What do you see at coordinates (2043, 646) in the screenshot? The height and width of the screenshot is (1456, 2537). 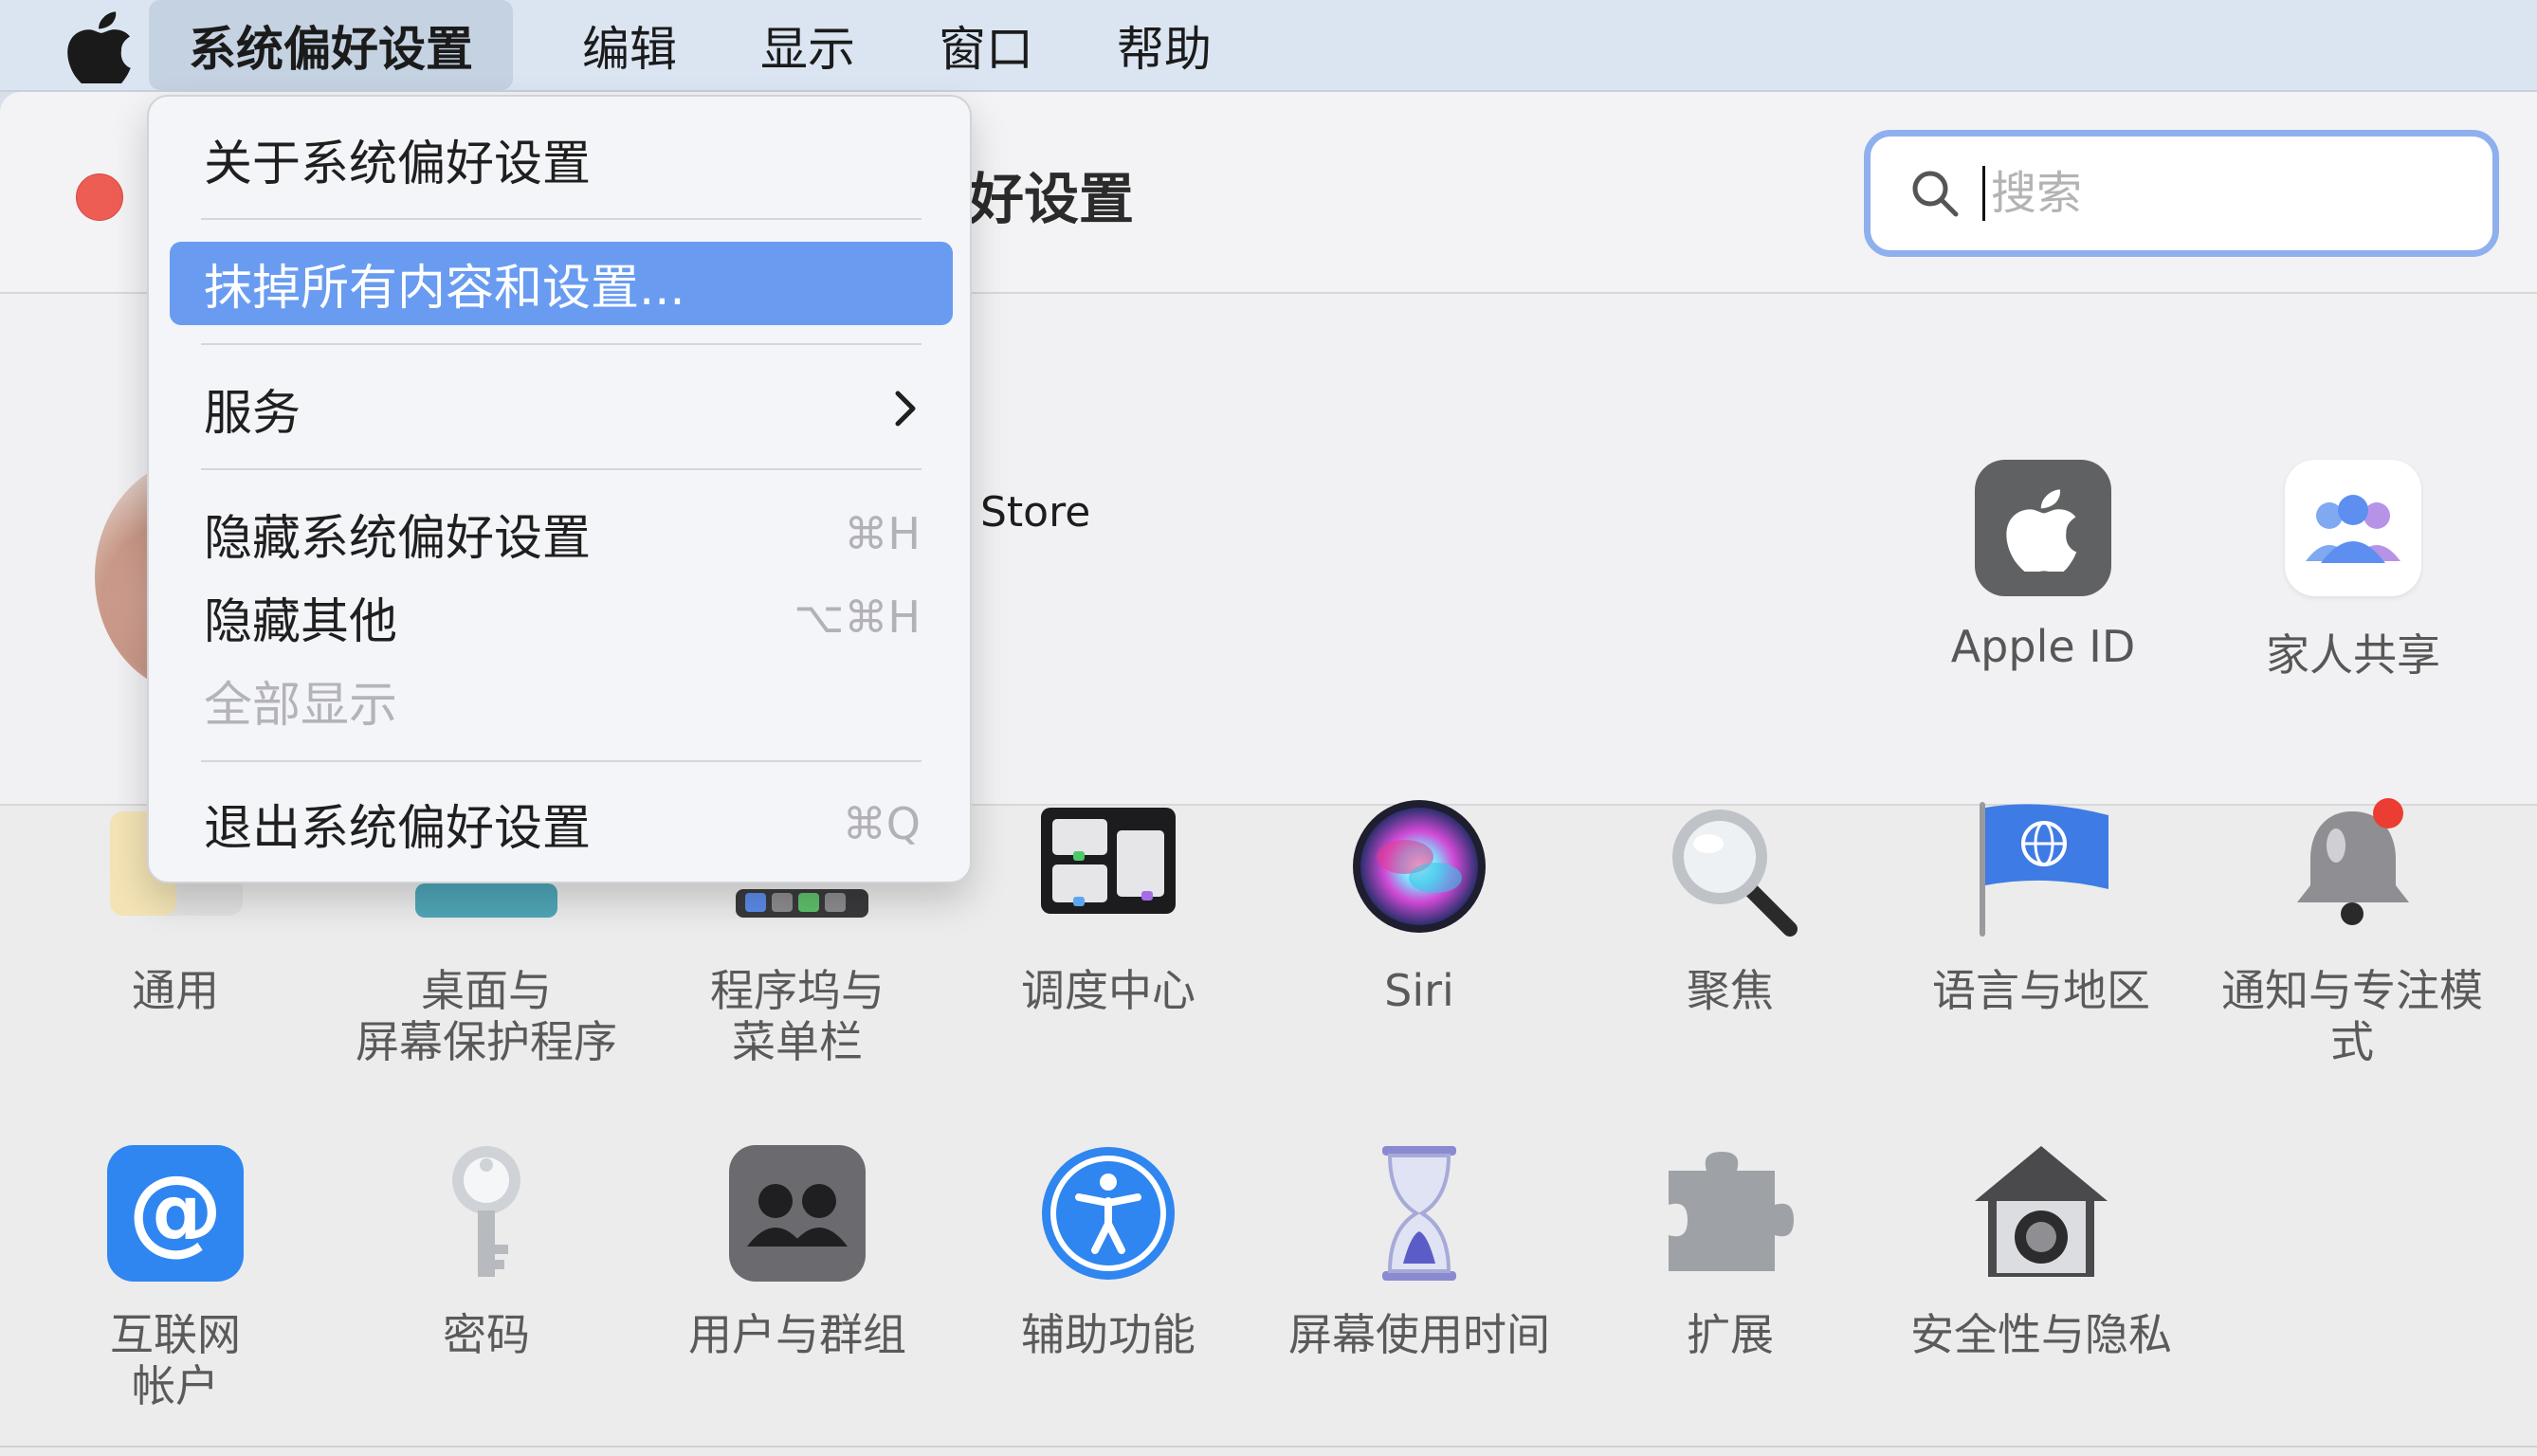 I see `apple-id-label: Apple ID` at bounding box center [2043, 646].